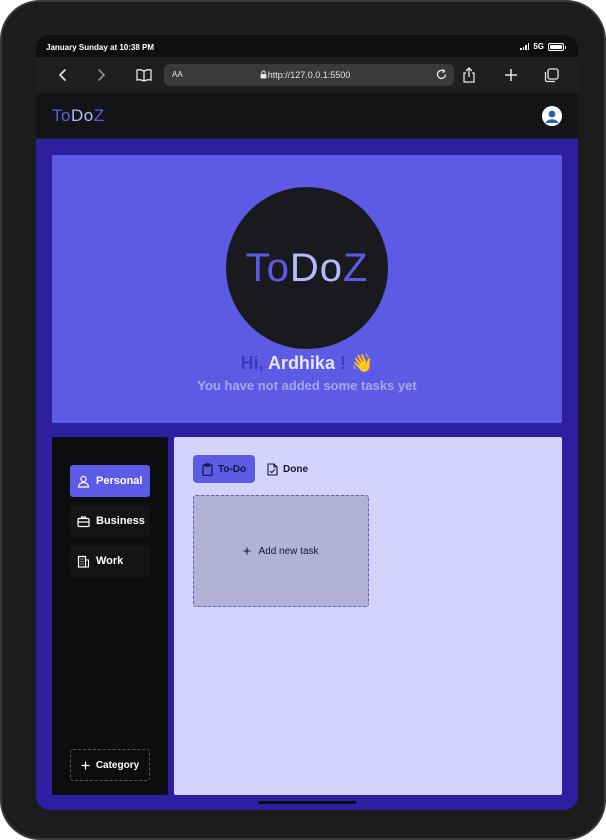 The width and height of the screenshot is (606, 840). What do you see at coordinates (316, 267) in the screenshot?
I see `hero-logo-part-do: Do` at bounding box center [316, 267].